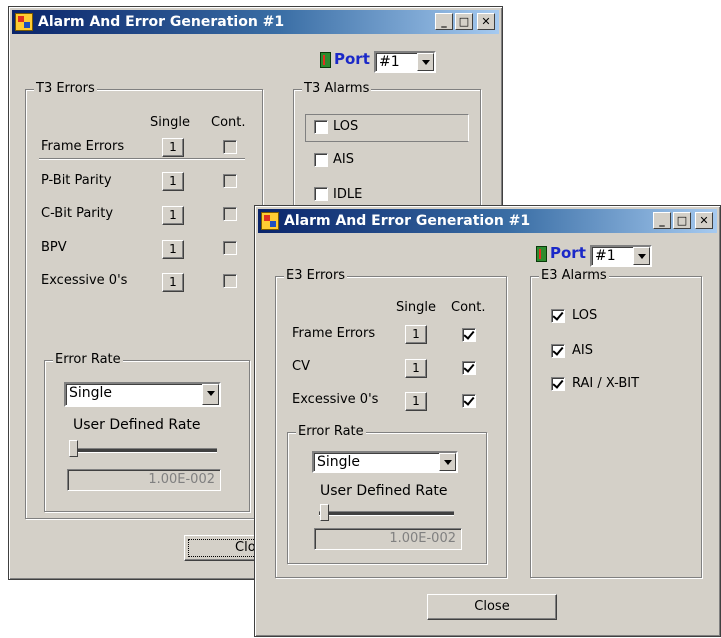 The image size is (721, 638). I want to click on t3-errors-label: T3 Errors, so click(65, 88).